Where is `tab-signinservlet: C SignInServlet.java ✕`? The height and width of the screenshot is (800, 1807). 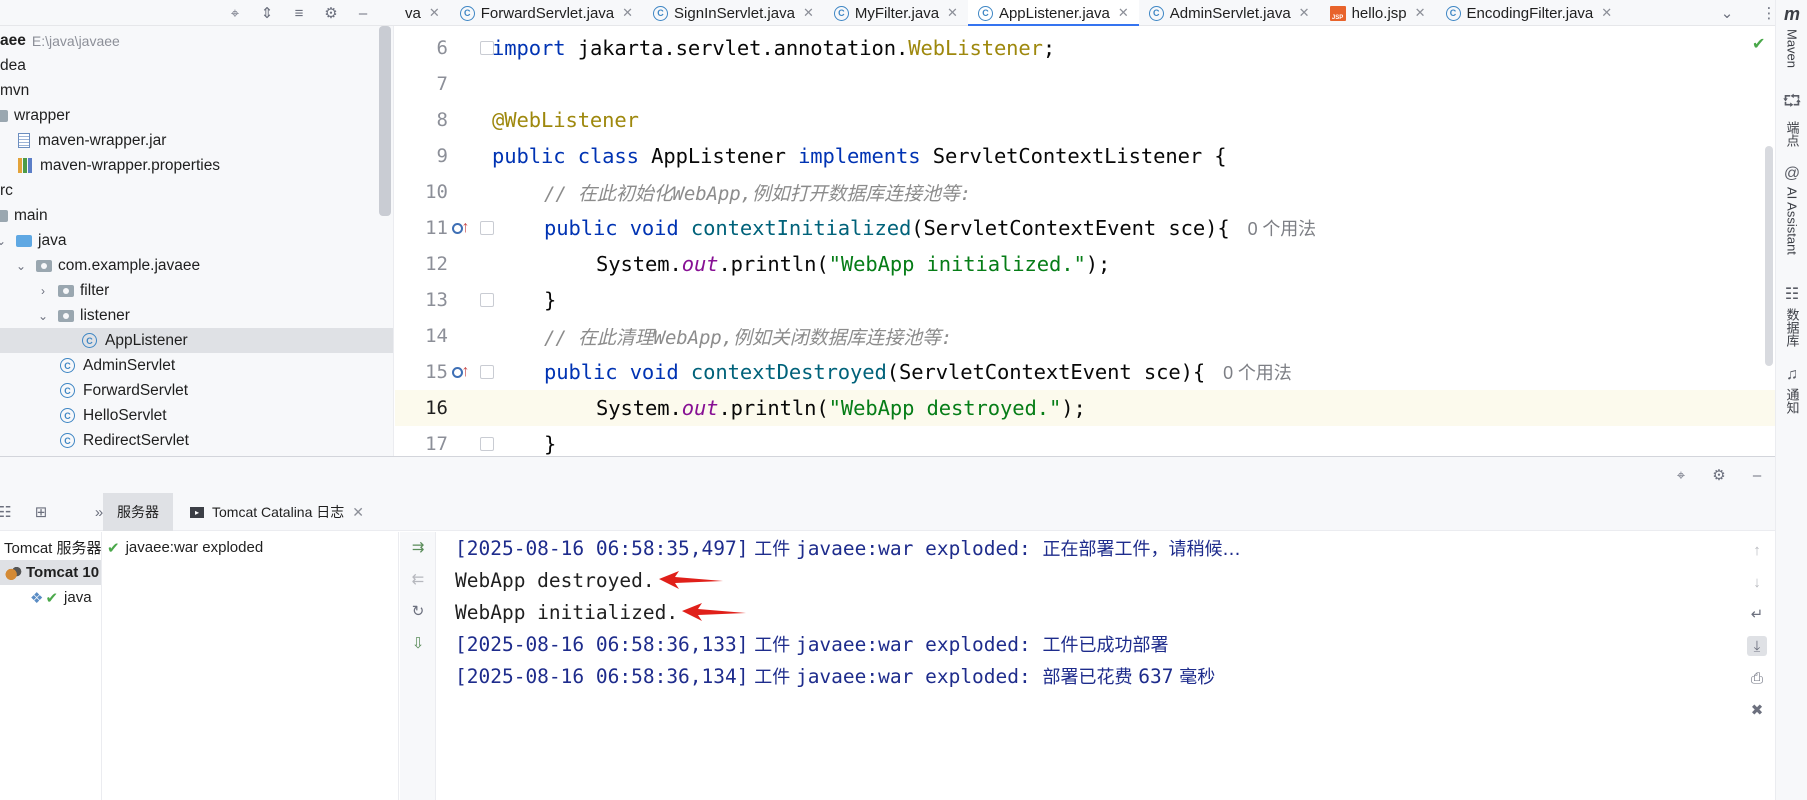
tab-signinservlet: C SignInServlet.java ✕ is located at coordinates (733, 13).